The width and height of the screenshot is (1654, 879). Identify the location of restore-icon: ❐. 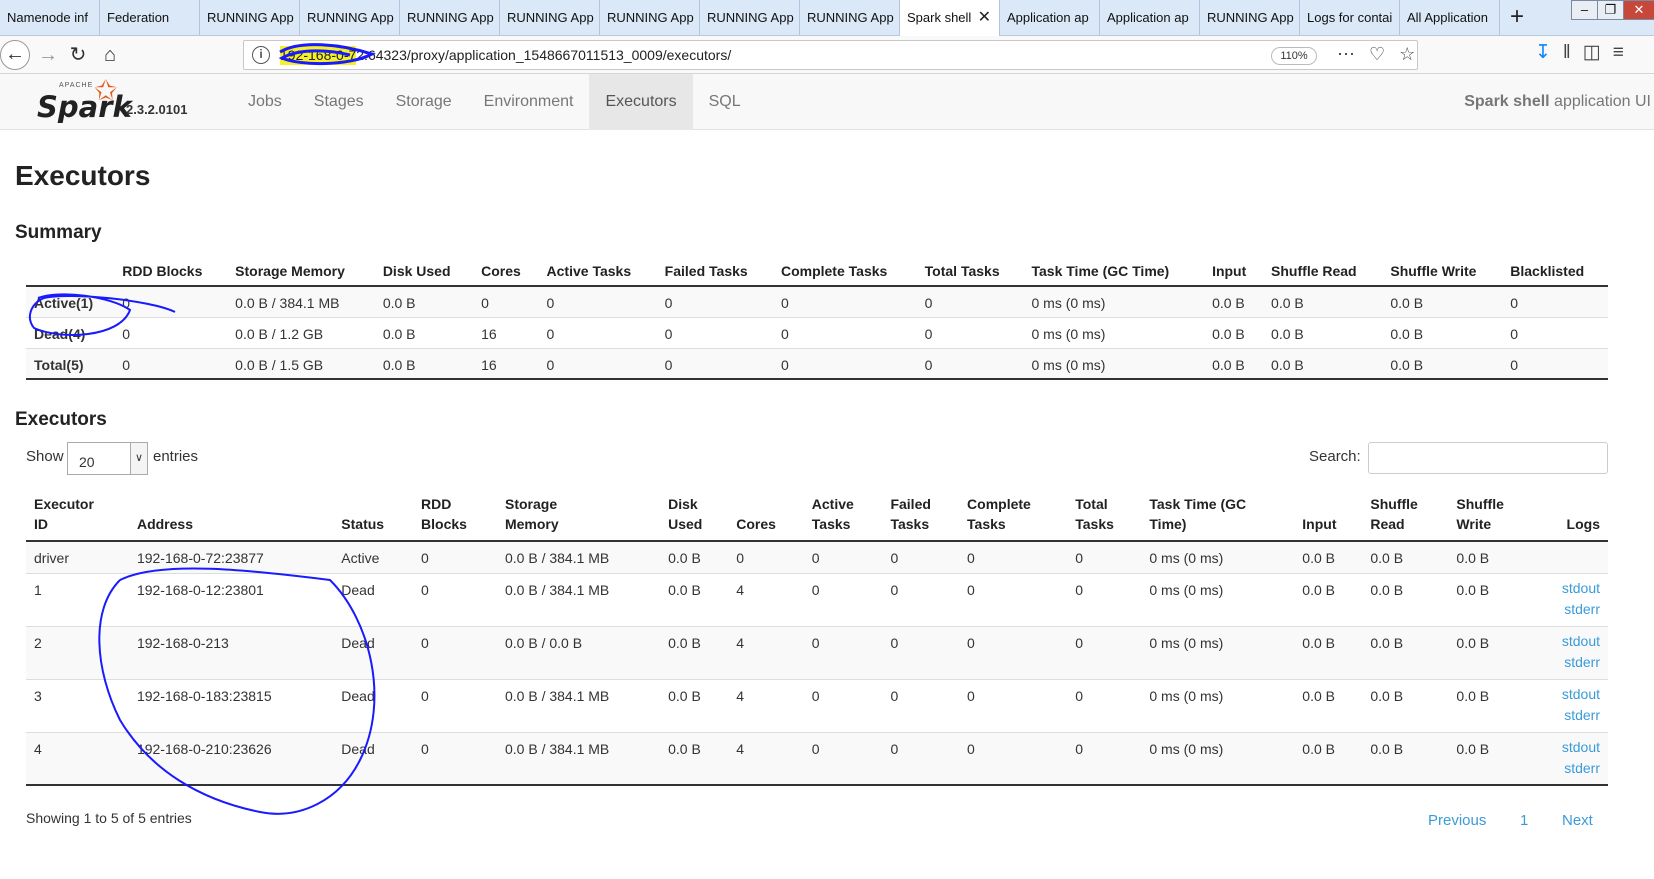
(1610, 10).